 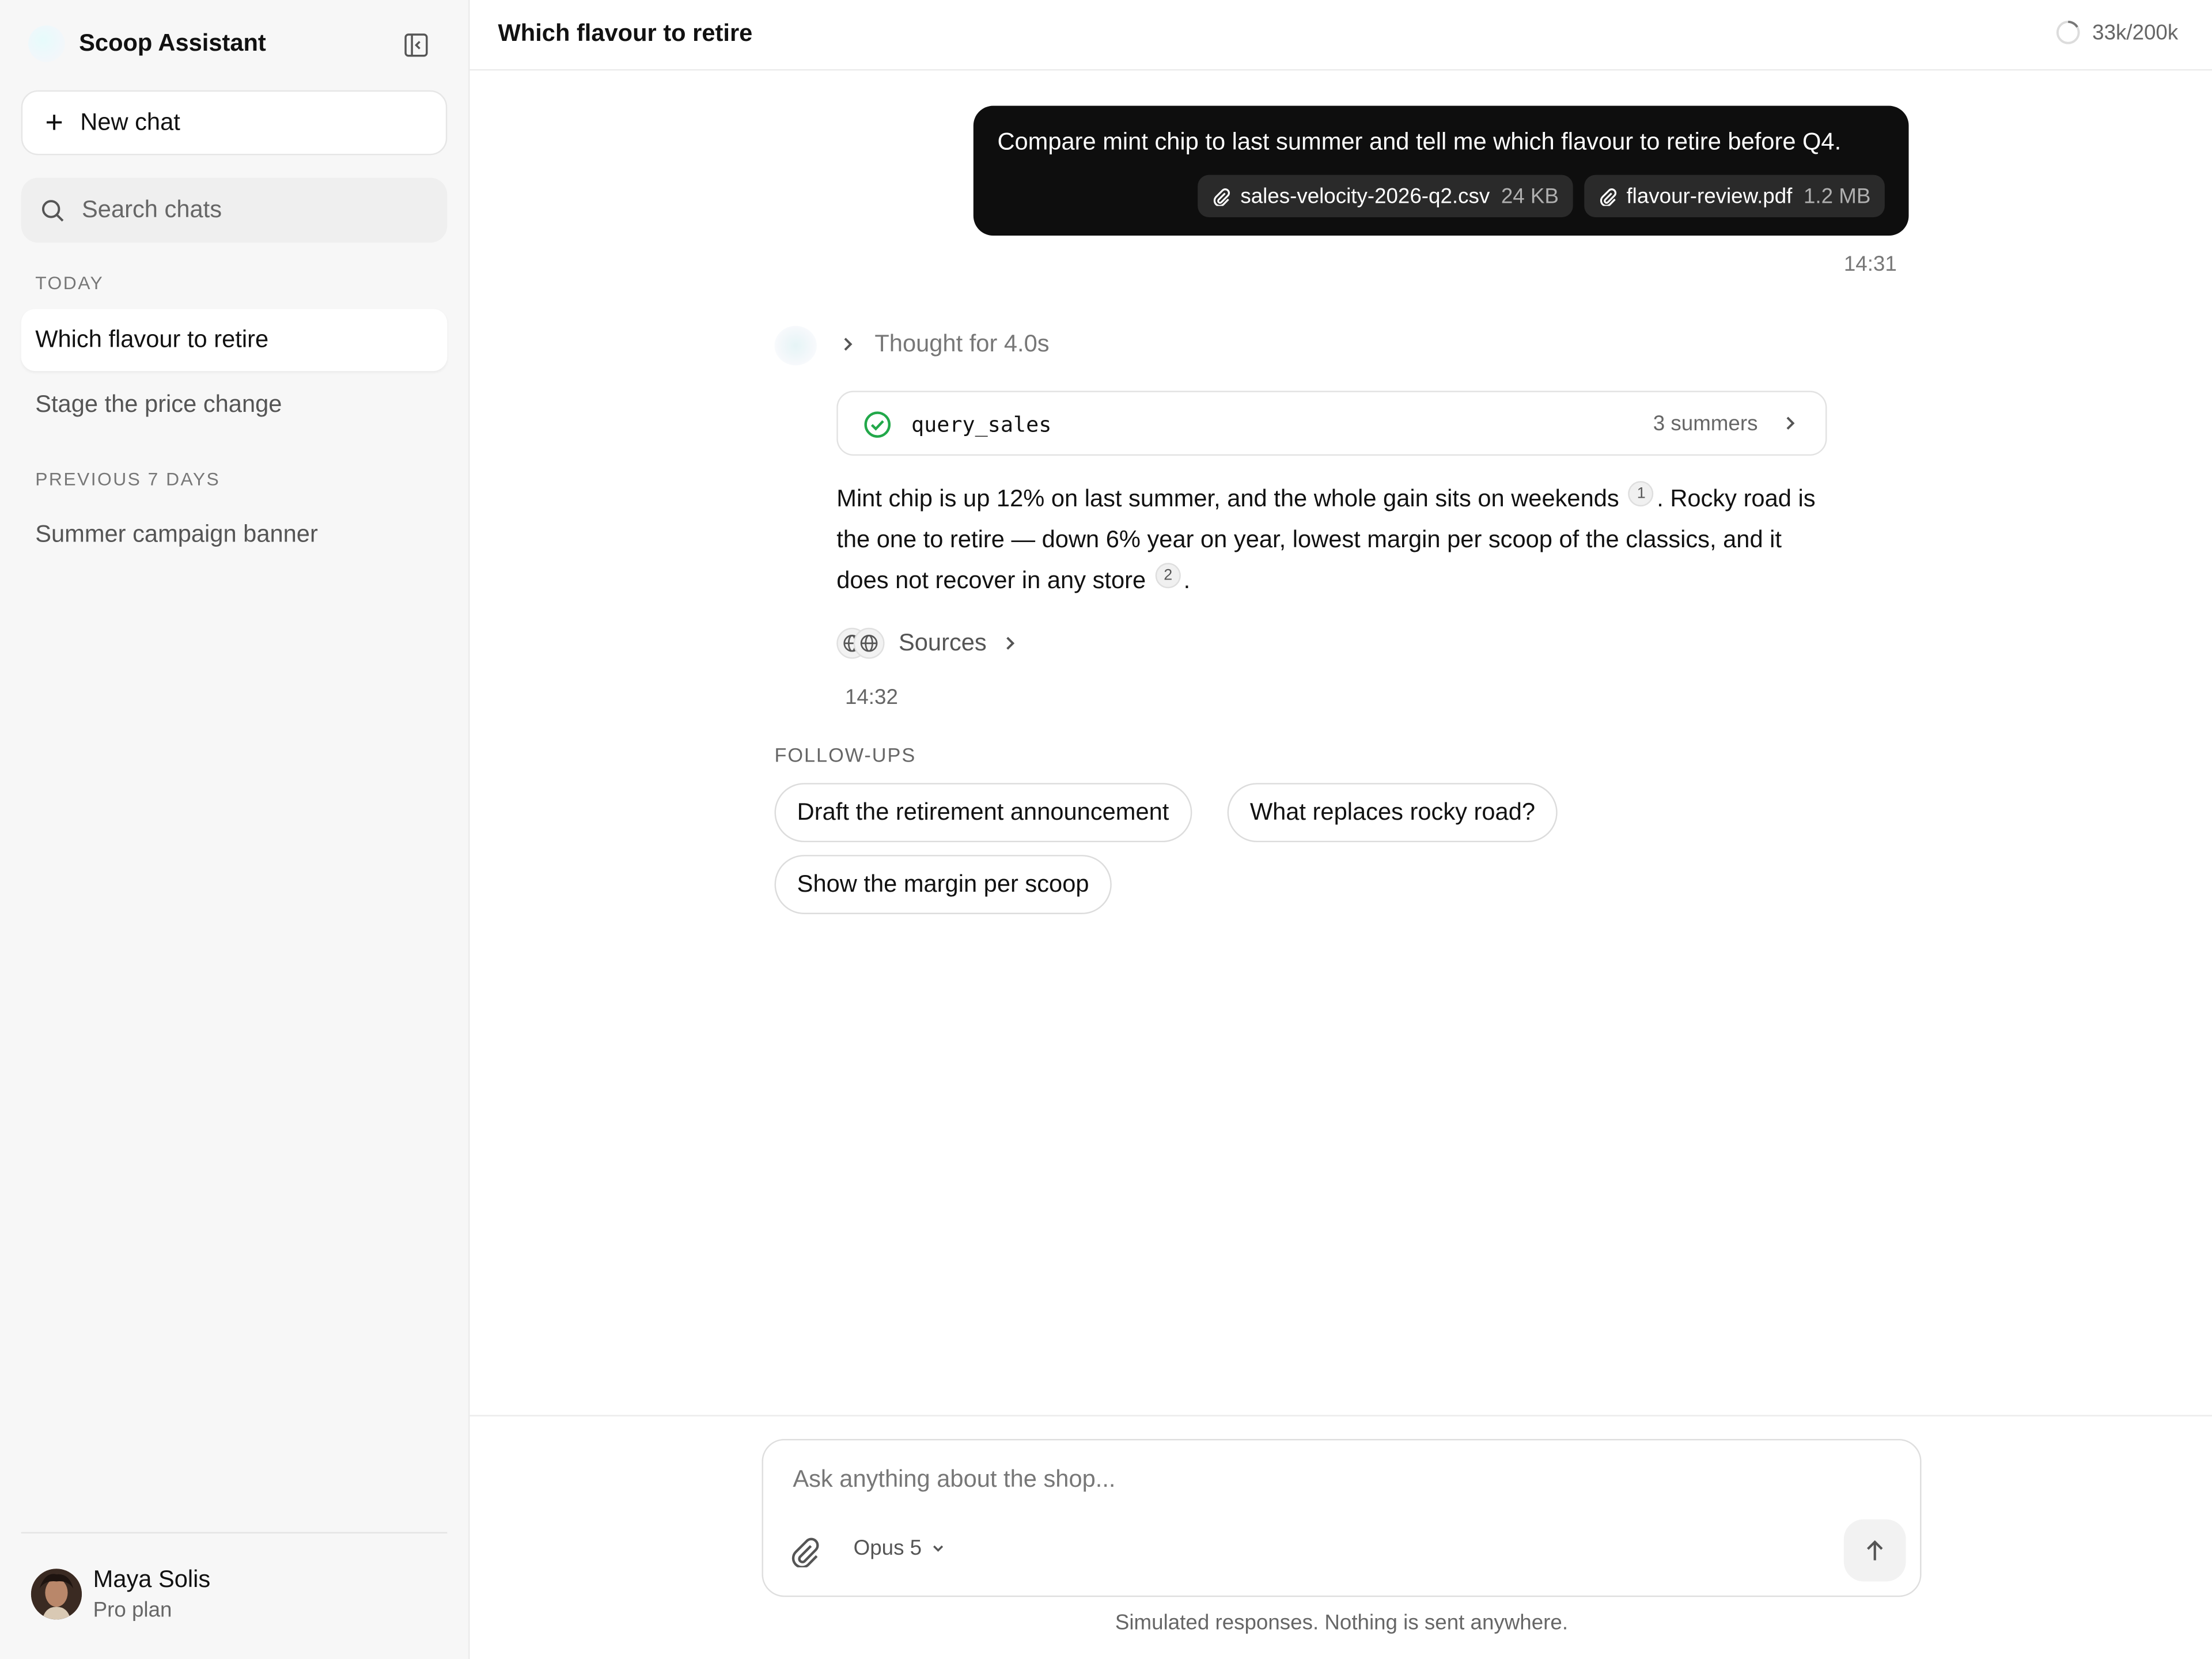 I want to click on collapse-sidebar-button, so click(x=416, y=45).